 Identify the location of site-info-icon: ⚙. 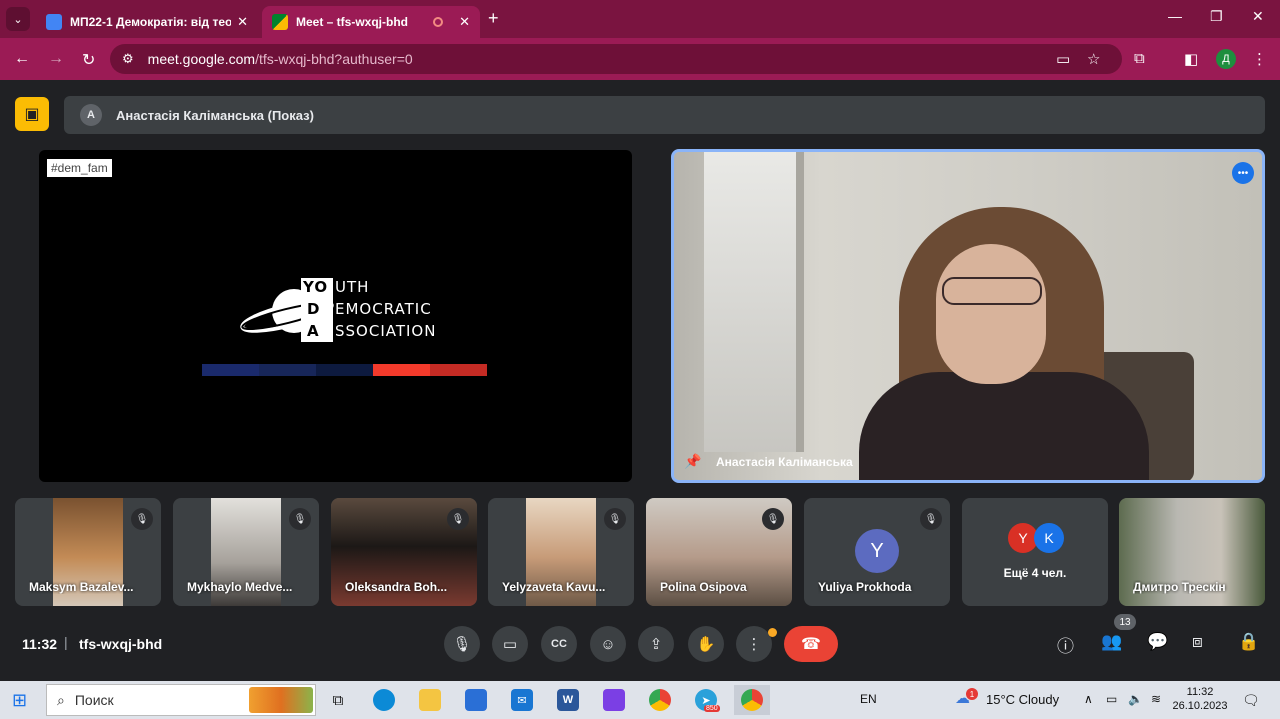
(128, 59).